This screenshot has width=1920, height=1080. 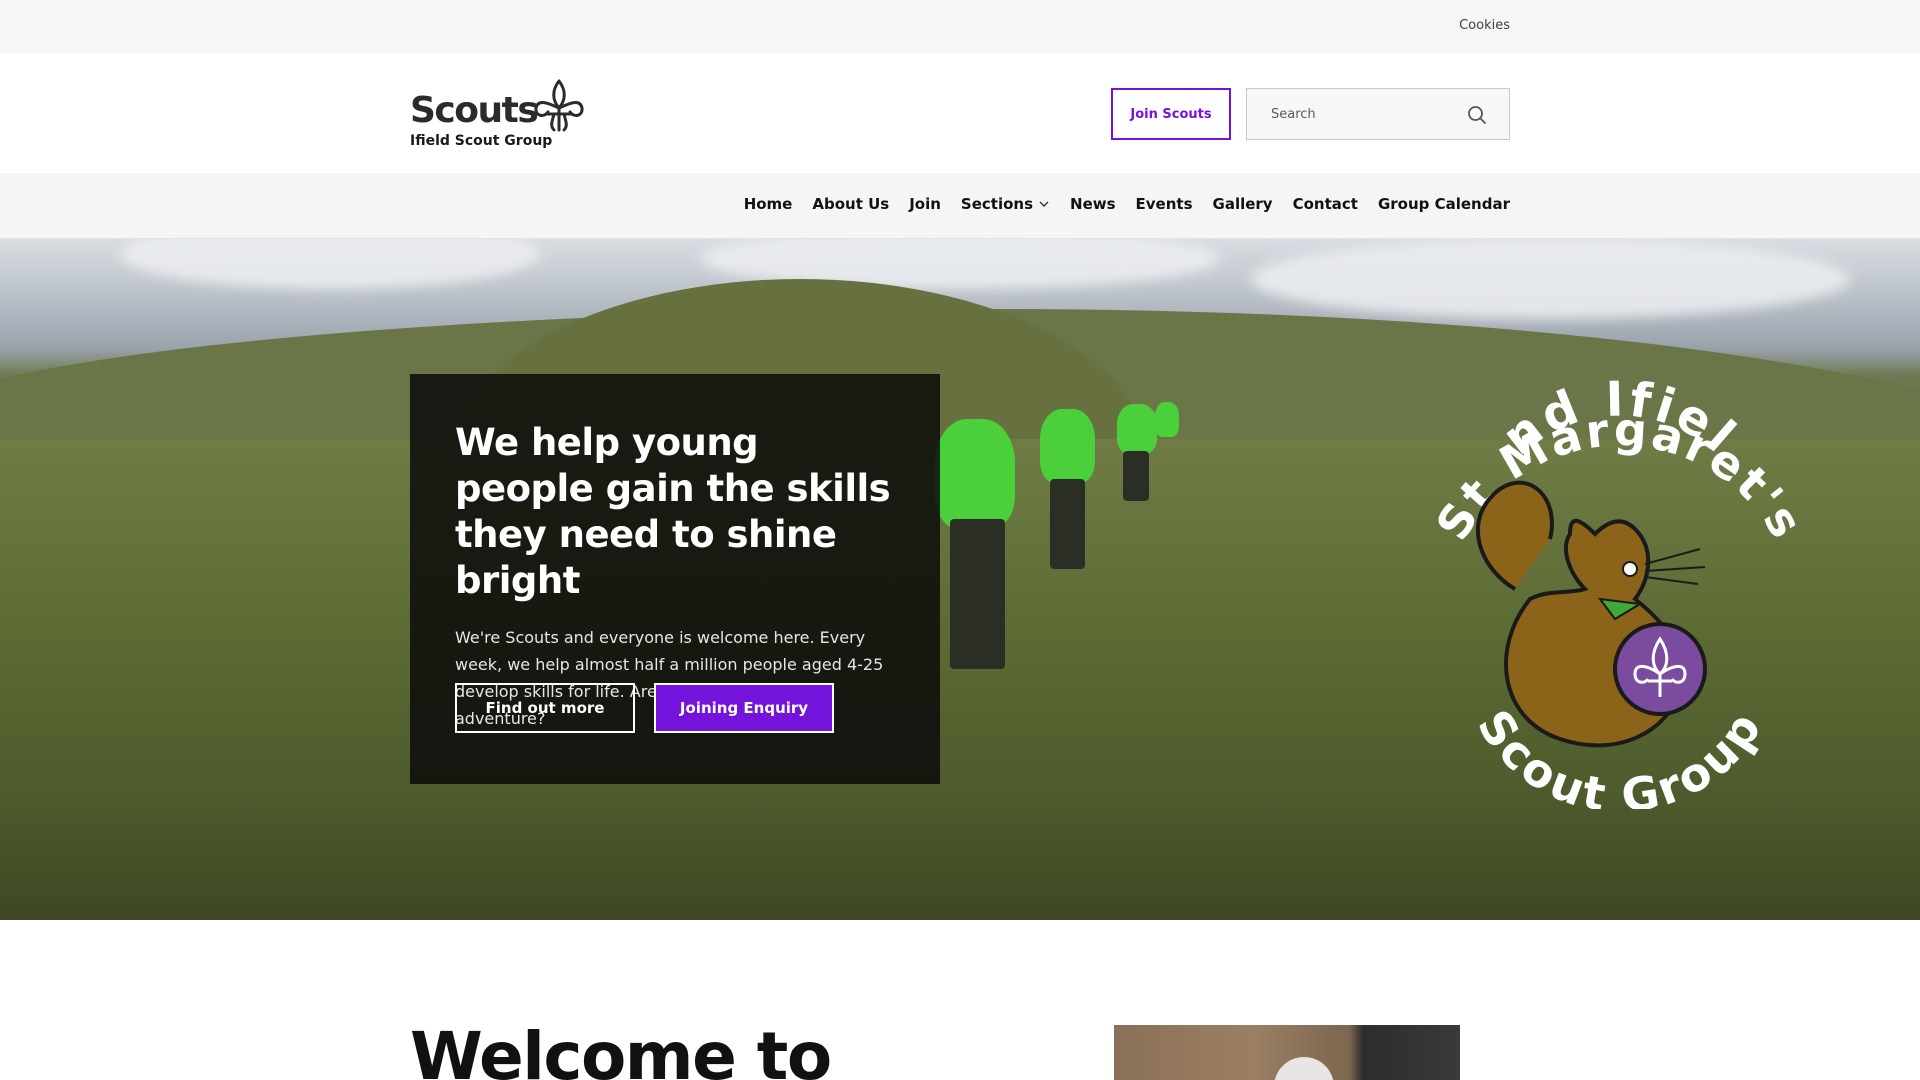 I want to click on nav-item-contact: Contact, so click(x=1325, y=204).